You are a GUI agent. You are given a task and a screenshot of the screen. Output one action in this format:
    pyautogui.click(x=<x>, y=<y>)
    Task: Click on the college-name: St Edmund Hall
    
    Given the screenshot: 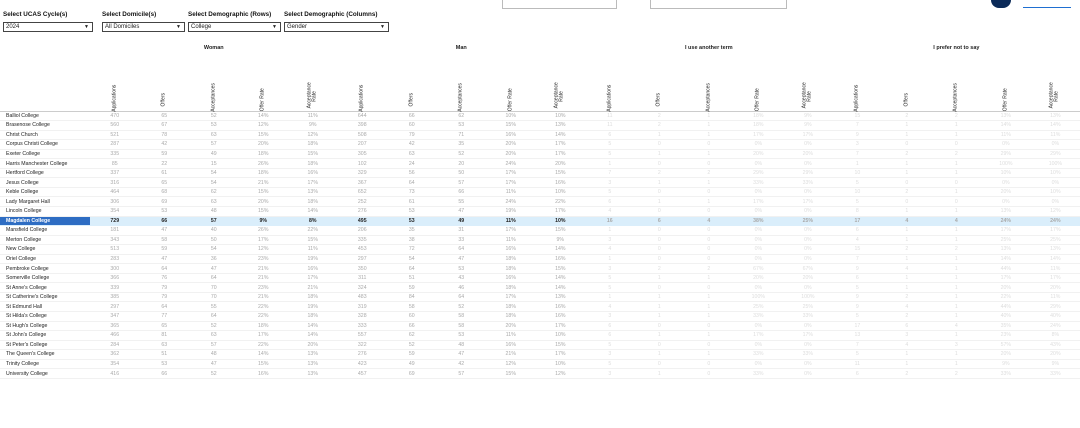 What is the action you would take?
    pyautogui.click(x=45, y=306)
    